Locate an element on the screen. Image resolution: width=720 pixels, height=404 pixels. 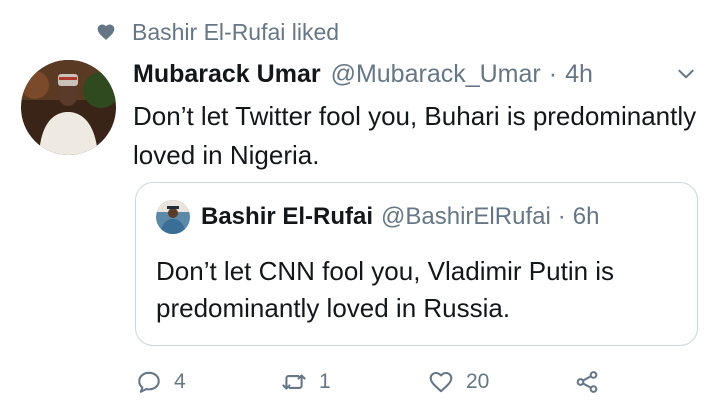
tweet-header: Mubarack Umar @Mubarack_Umar · 4h is located at coordinates (418, 74).